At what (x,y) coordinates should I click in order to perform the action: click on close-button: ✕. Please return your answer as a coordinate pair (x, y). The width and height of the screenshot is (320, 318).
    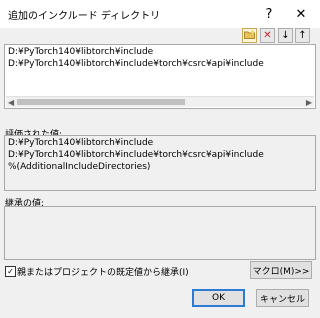
    Looking at the image, I should click on (301, 14).